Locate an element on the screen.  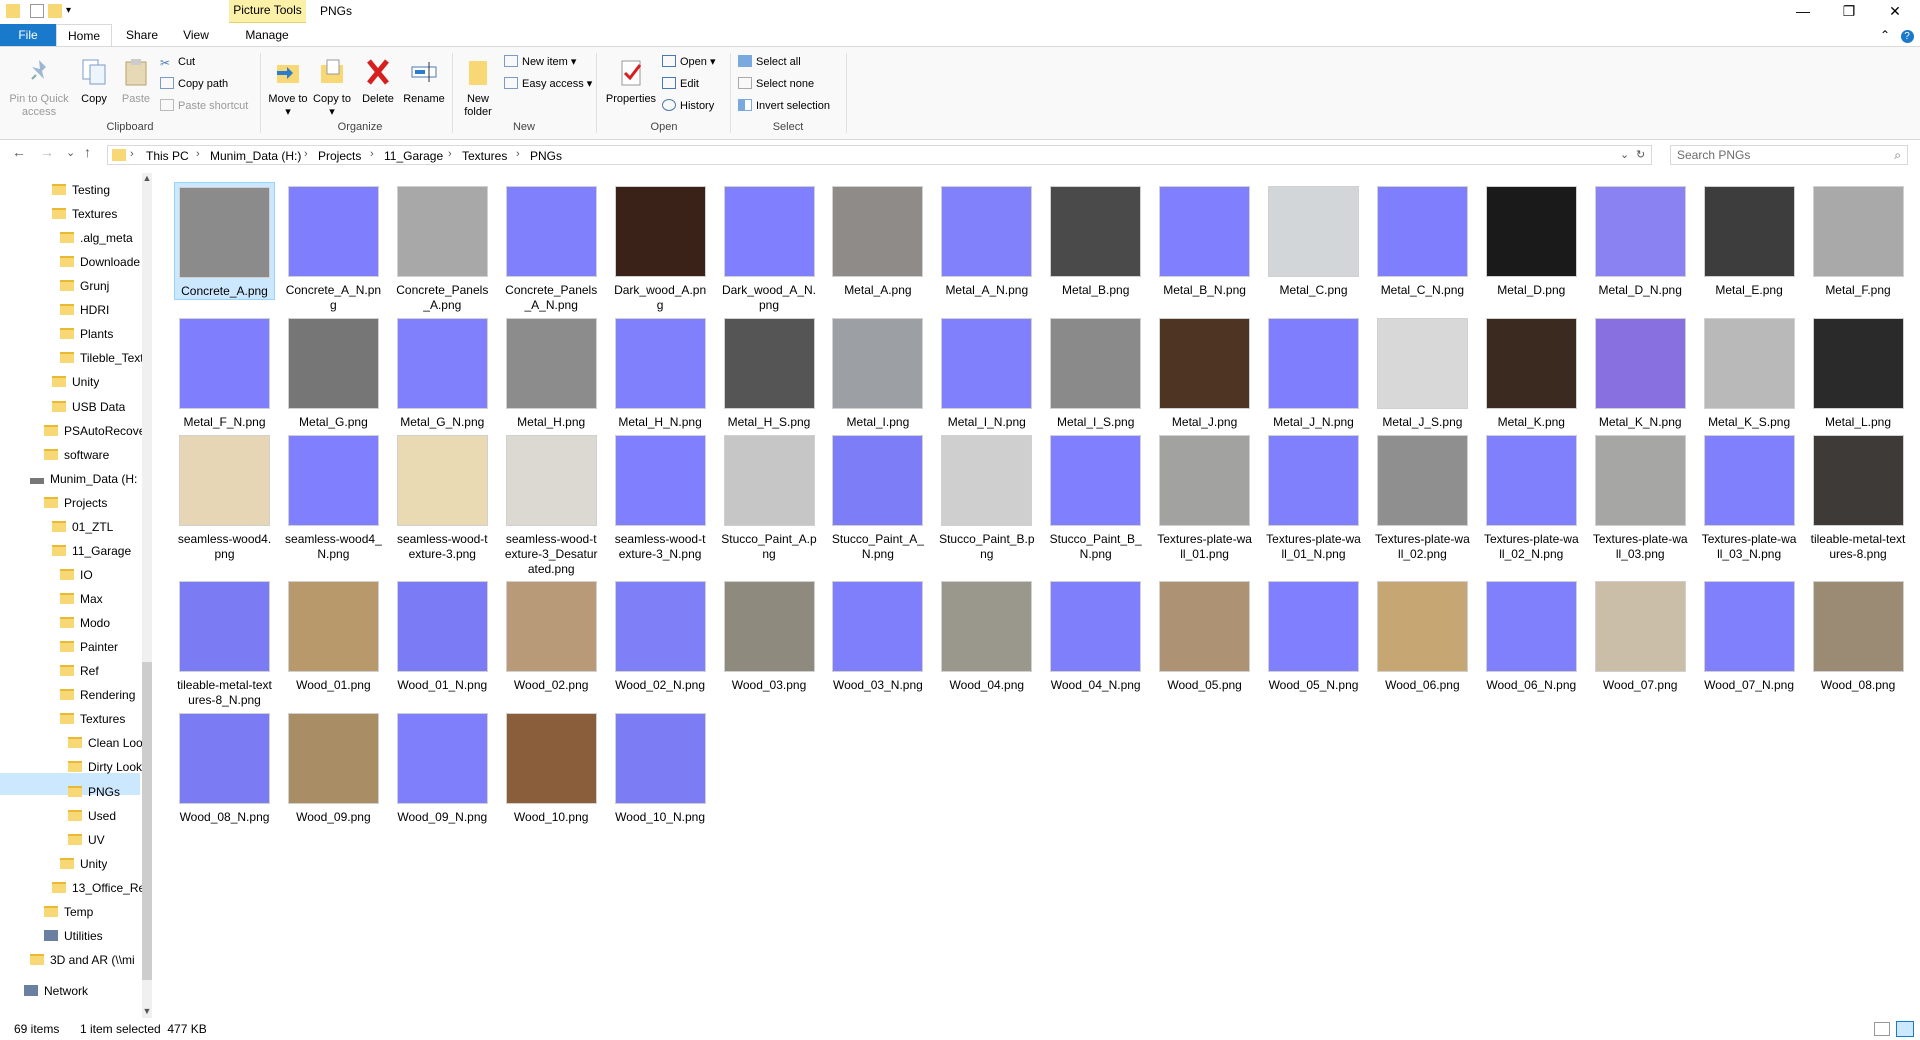
tab-home: Home is located at coordinates (84, 35).